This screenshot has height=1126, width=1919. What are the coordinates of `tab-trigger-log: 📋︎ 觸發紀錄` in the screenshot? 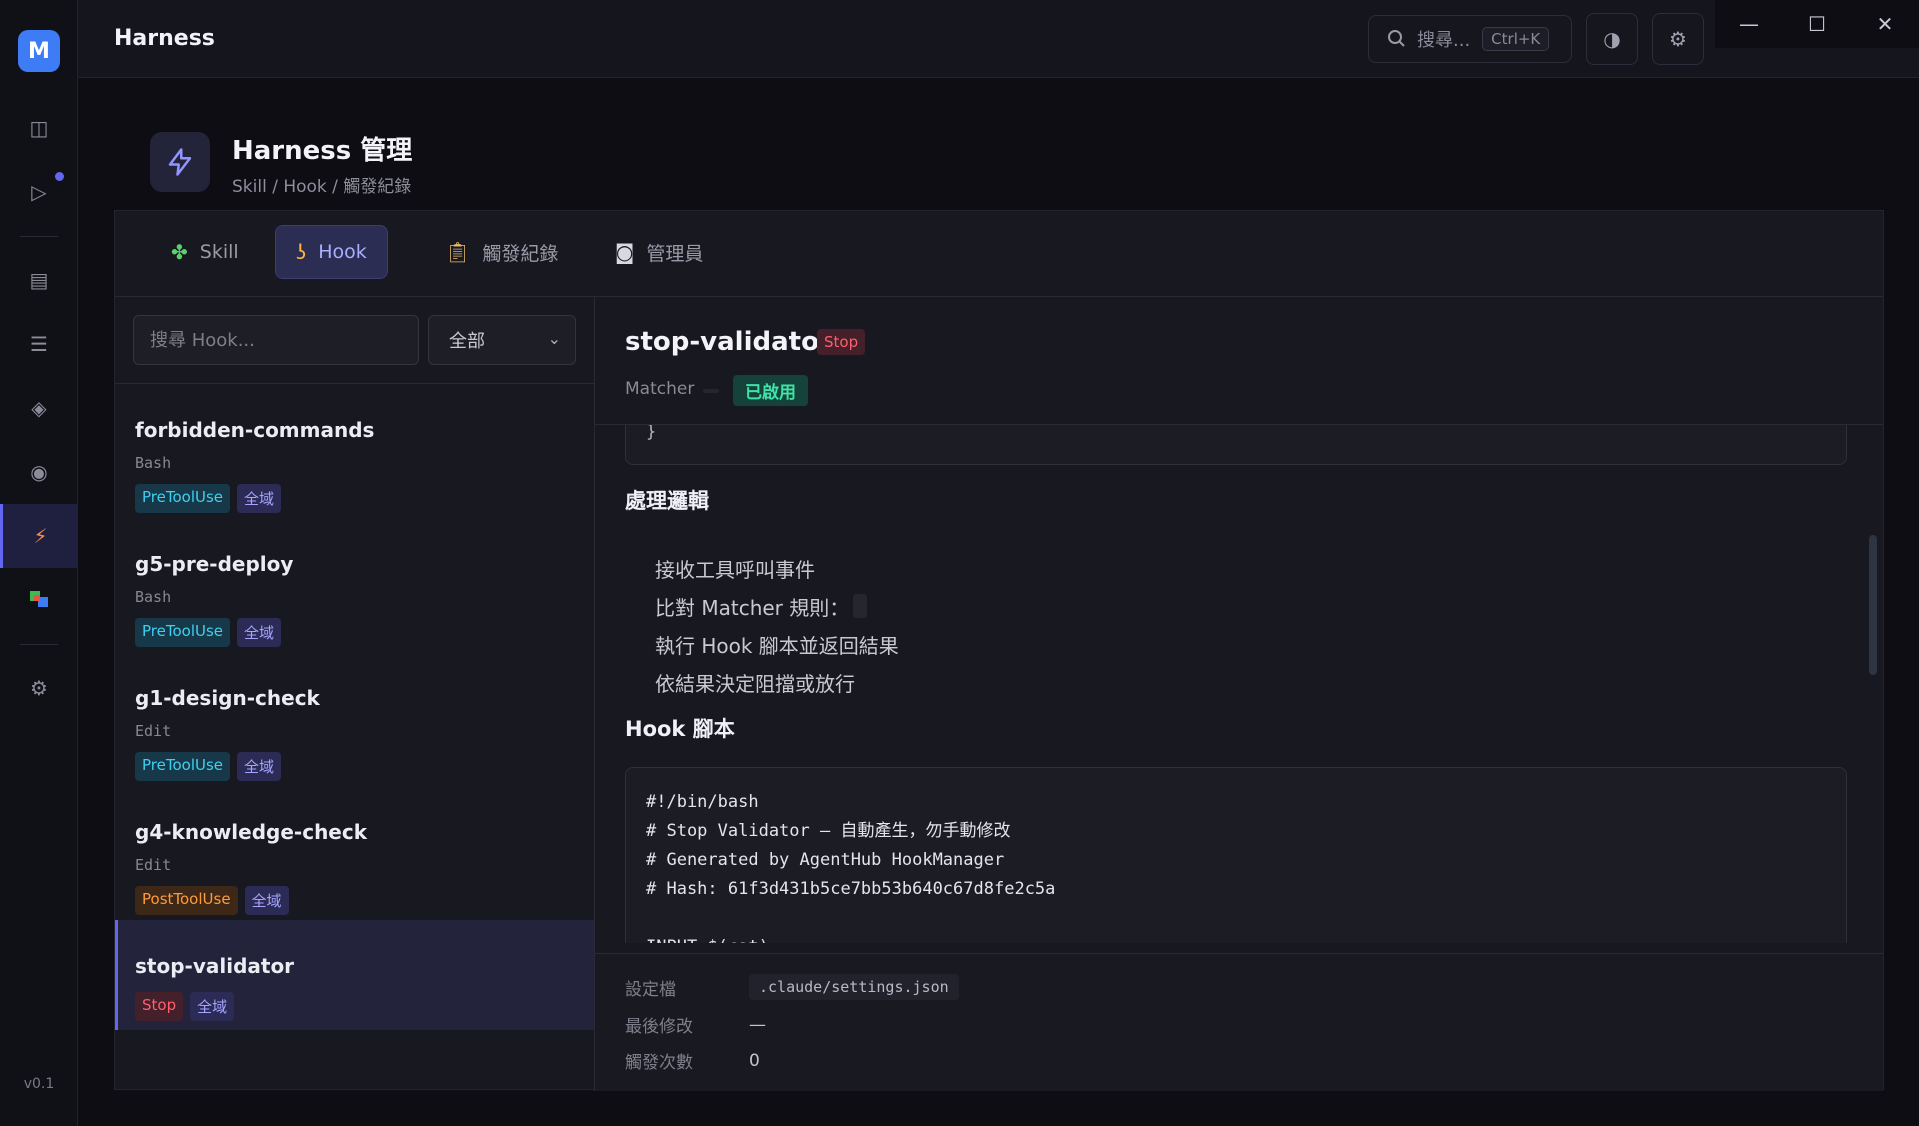 It's located at (501, 252).